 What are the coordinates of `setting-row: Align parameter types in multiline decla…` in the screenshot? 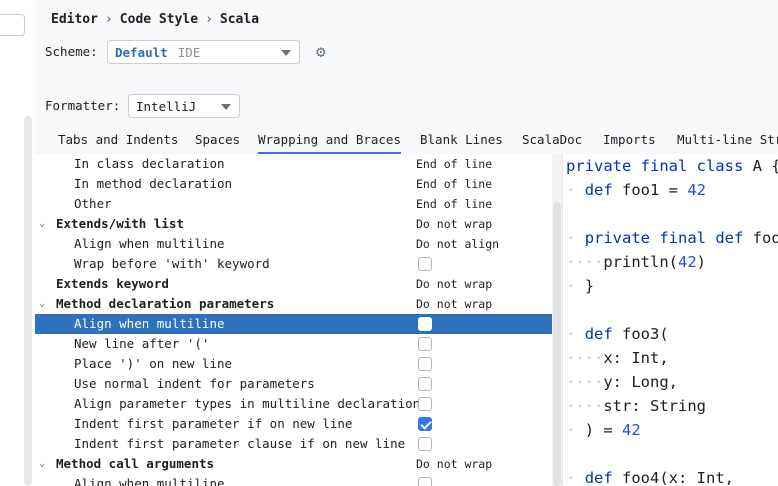 It's located at (293, 404).